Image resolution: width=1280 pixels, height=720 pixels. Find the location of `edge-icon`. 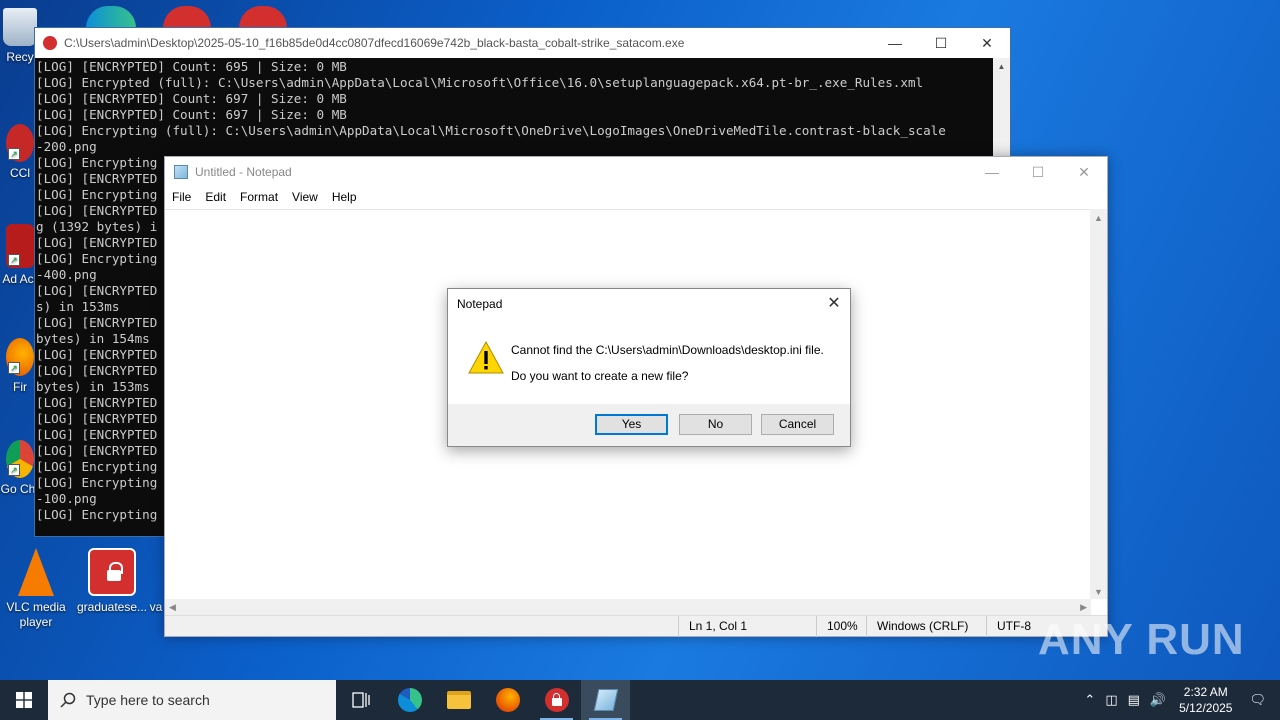

edge-icon is located at coordinates (409, 700).